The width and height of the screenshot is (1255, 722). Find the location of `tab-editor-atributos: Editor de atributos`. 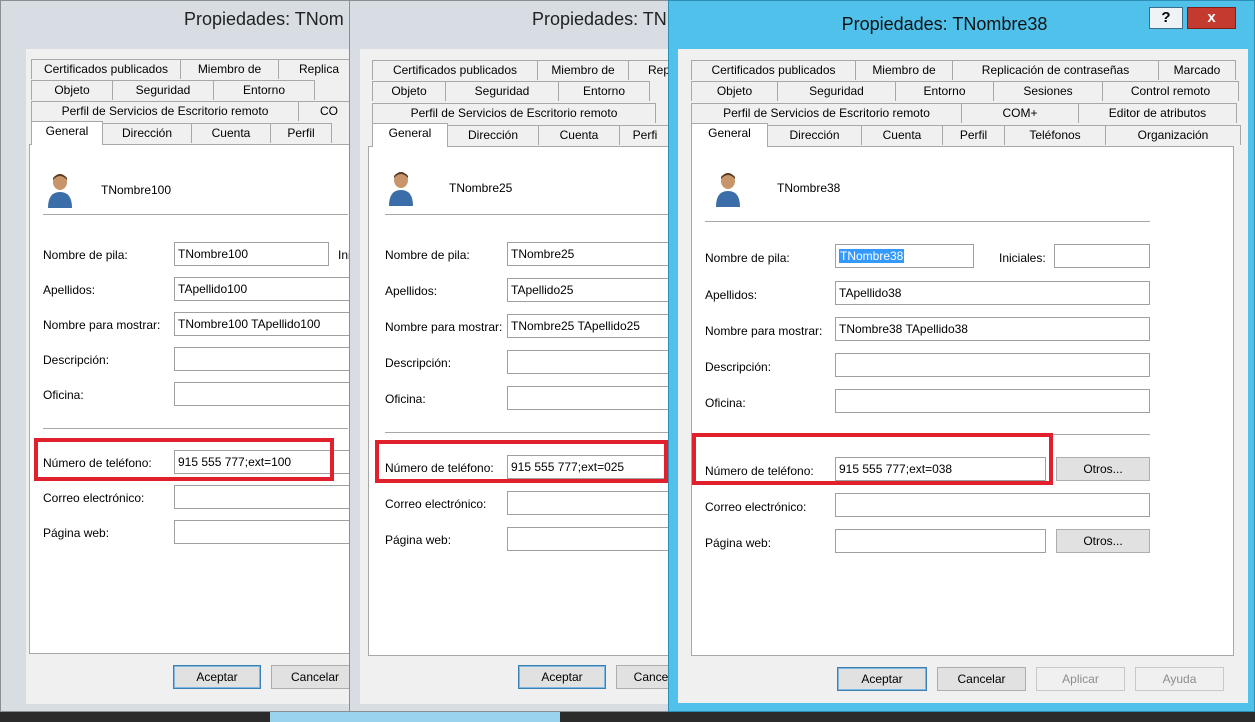

tab-editor-atributos: Editor de atributos is located at coordinates (1157, 113).